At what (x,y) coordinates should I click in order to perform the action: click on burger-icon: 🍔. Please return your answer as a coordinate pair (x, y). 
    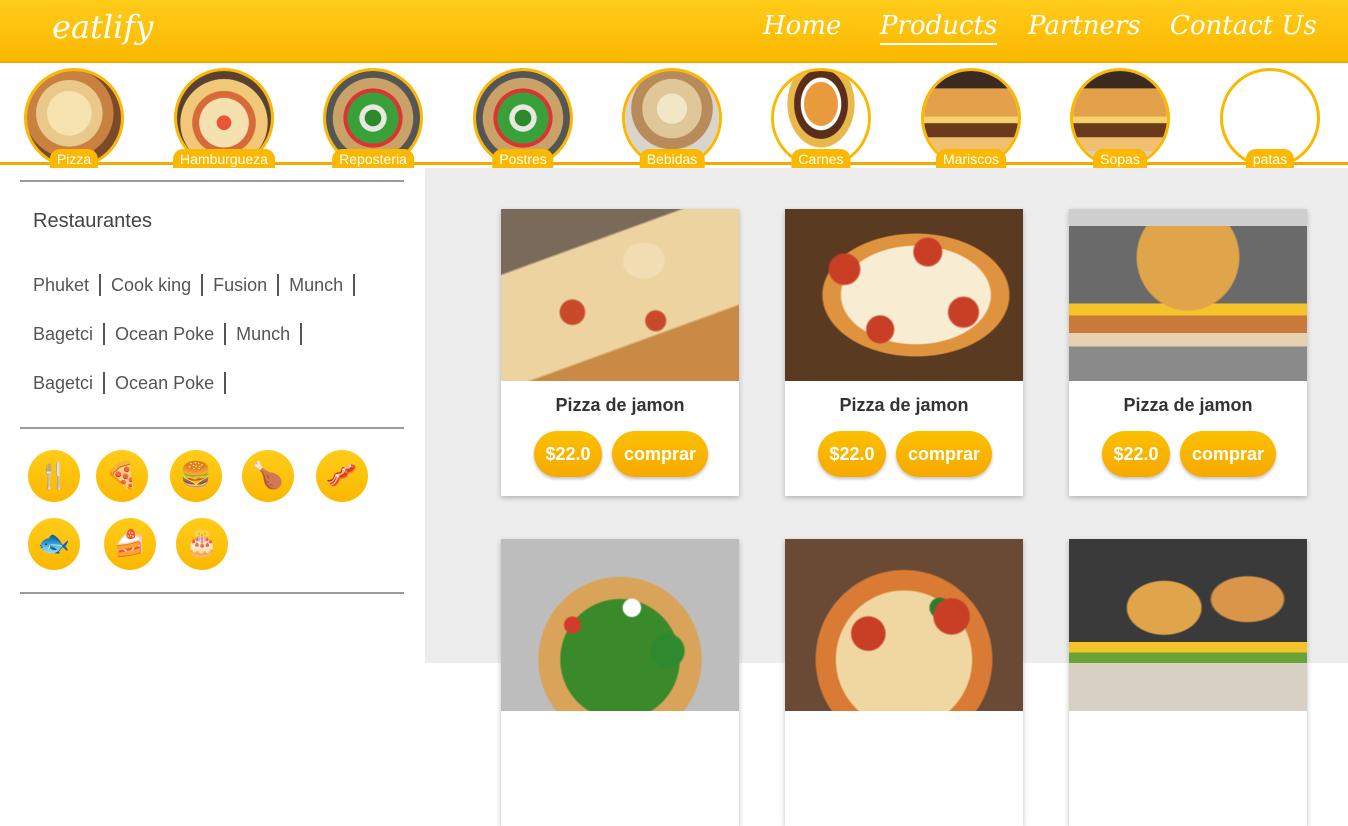
    Looking at the image, I should click on (196, 476).